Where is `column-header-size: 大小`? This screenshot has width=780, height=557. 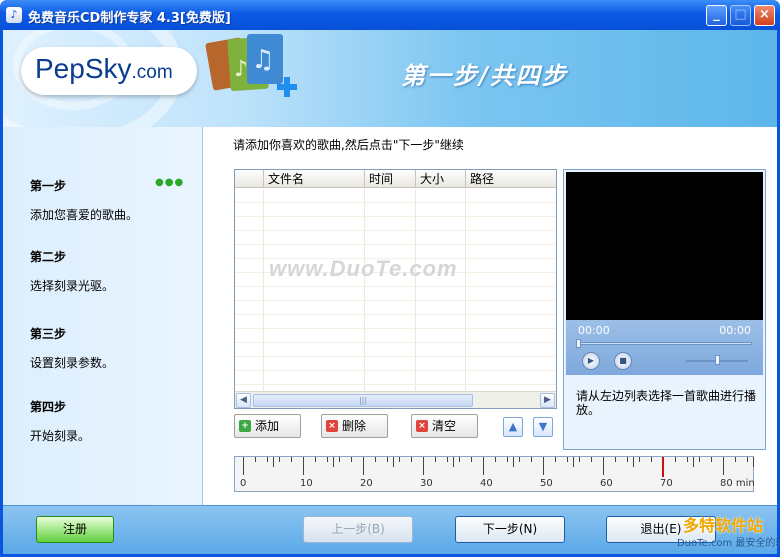
column-header-size: 大小 is located at coordinates (440, 179).